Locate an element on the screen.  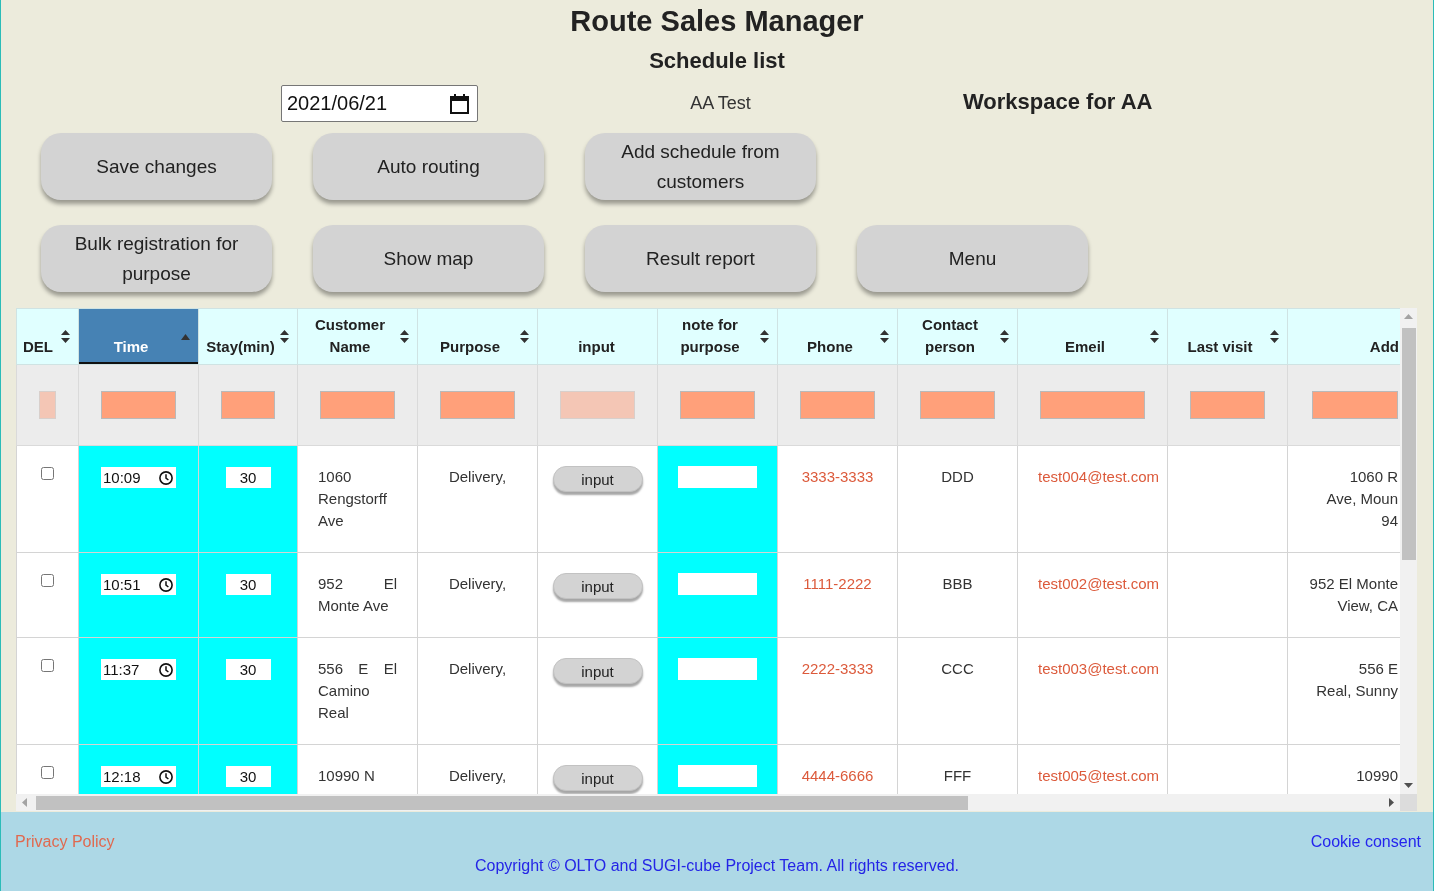
action-button: Save changes is located at coordinates (156, 166).